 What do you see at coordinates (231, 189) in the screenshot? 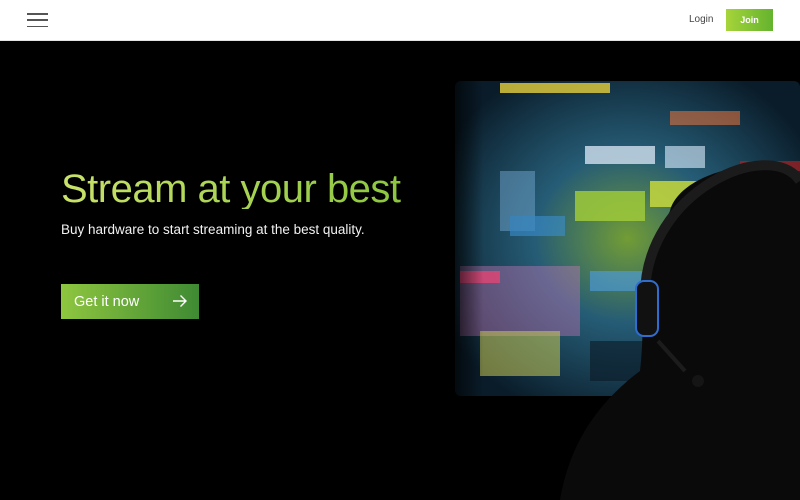
I see `hero-headline: Stream at your best` at bounding box center [231, 189].